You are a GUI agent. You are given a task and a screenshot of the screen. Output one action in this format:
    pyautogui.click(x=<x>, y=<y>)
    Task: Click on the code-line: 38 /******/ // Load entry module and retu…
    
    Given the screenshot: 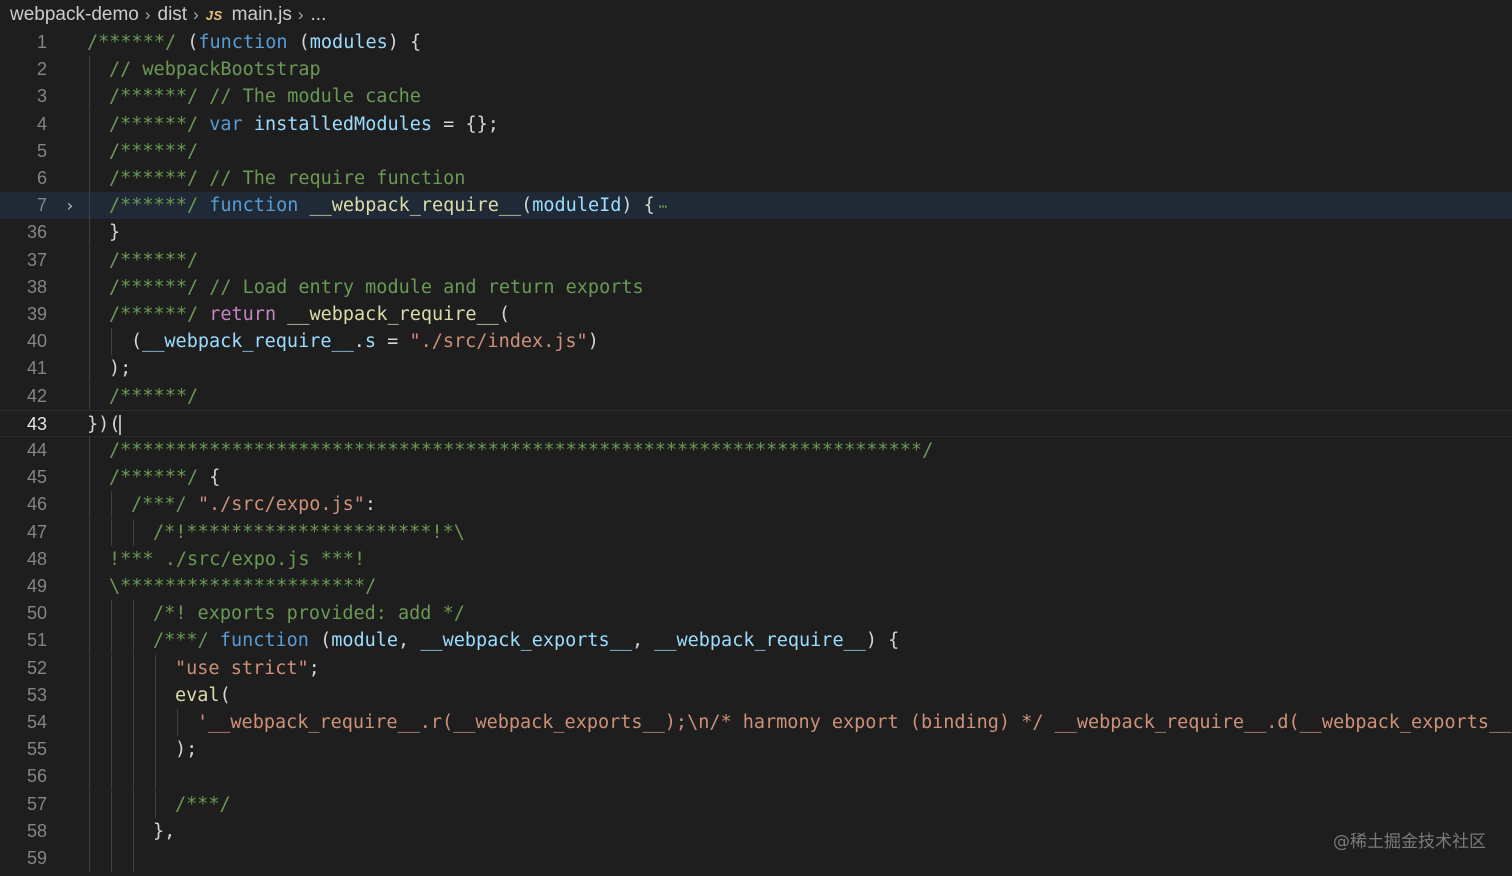 What is the action you would take?
    pyautogui.click(x=756, y=287)
    